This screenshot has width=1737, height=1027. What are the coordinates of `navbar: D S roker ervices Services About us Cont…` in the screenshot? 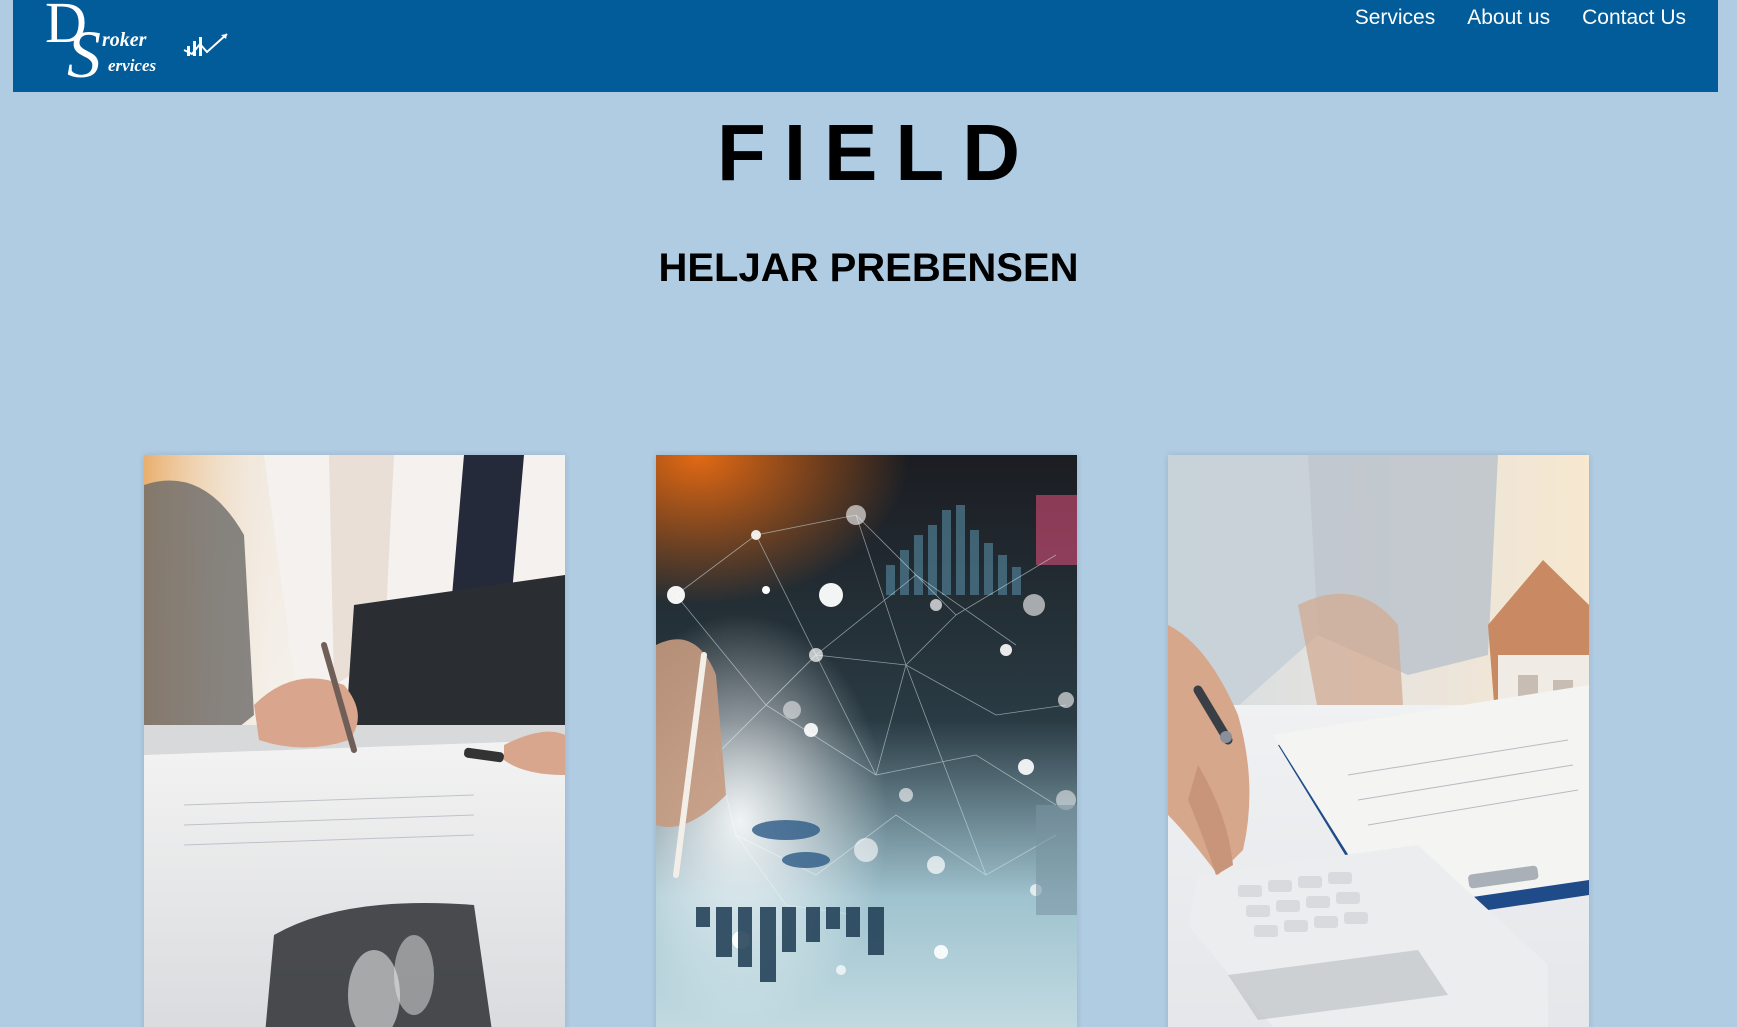 It's located at (865, 46).